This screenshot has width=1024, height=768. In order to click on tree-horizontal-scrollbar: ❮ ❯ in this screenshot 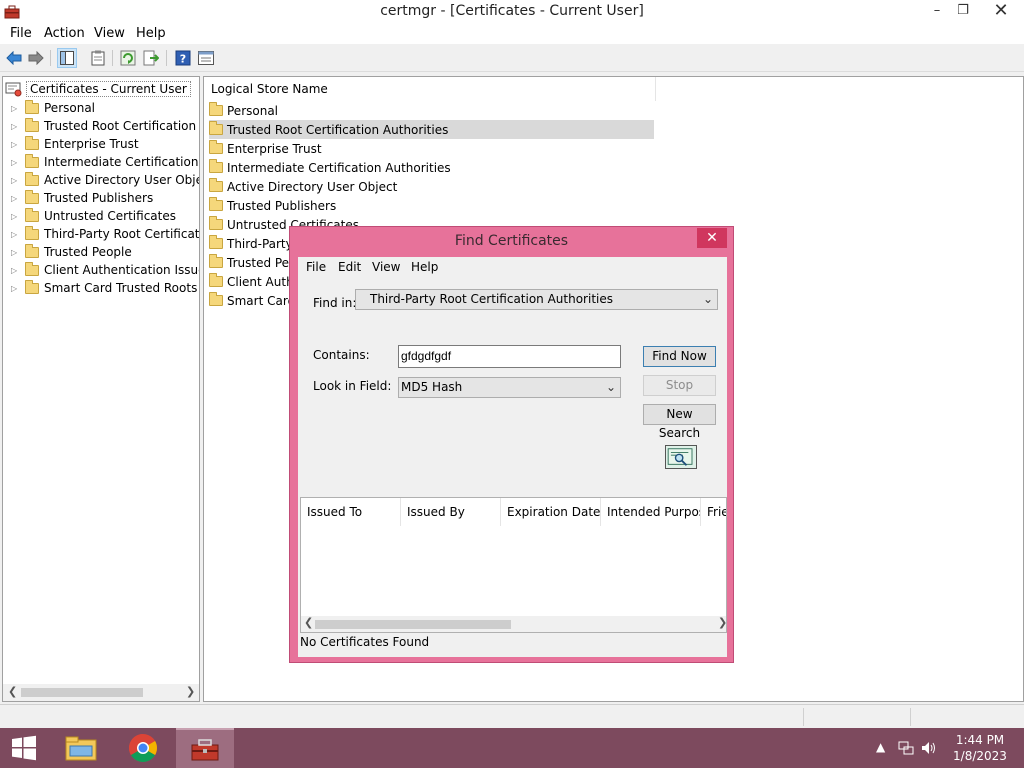, I will do `click(101, 692)`.